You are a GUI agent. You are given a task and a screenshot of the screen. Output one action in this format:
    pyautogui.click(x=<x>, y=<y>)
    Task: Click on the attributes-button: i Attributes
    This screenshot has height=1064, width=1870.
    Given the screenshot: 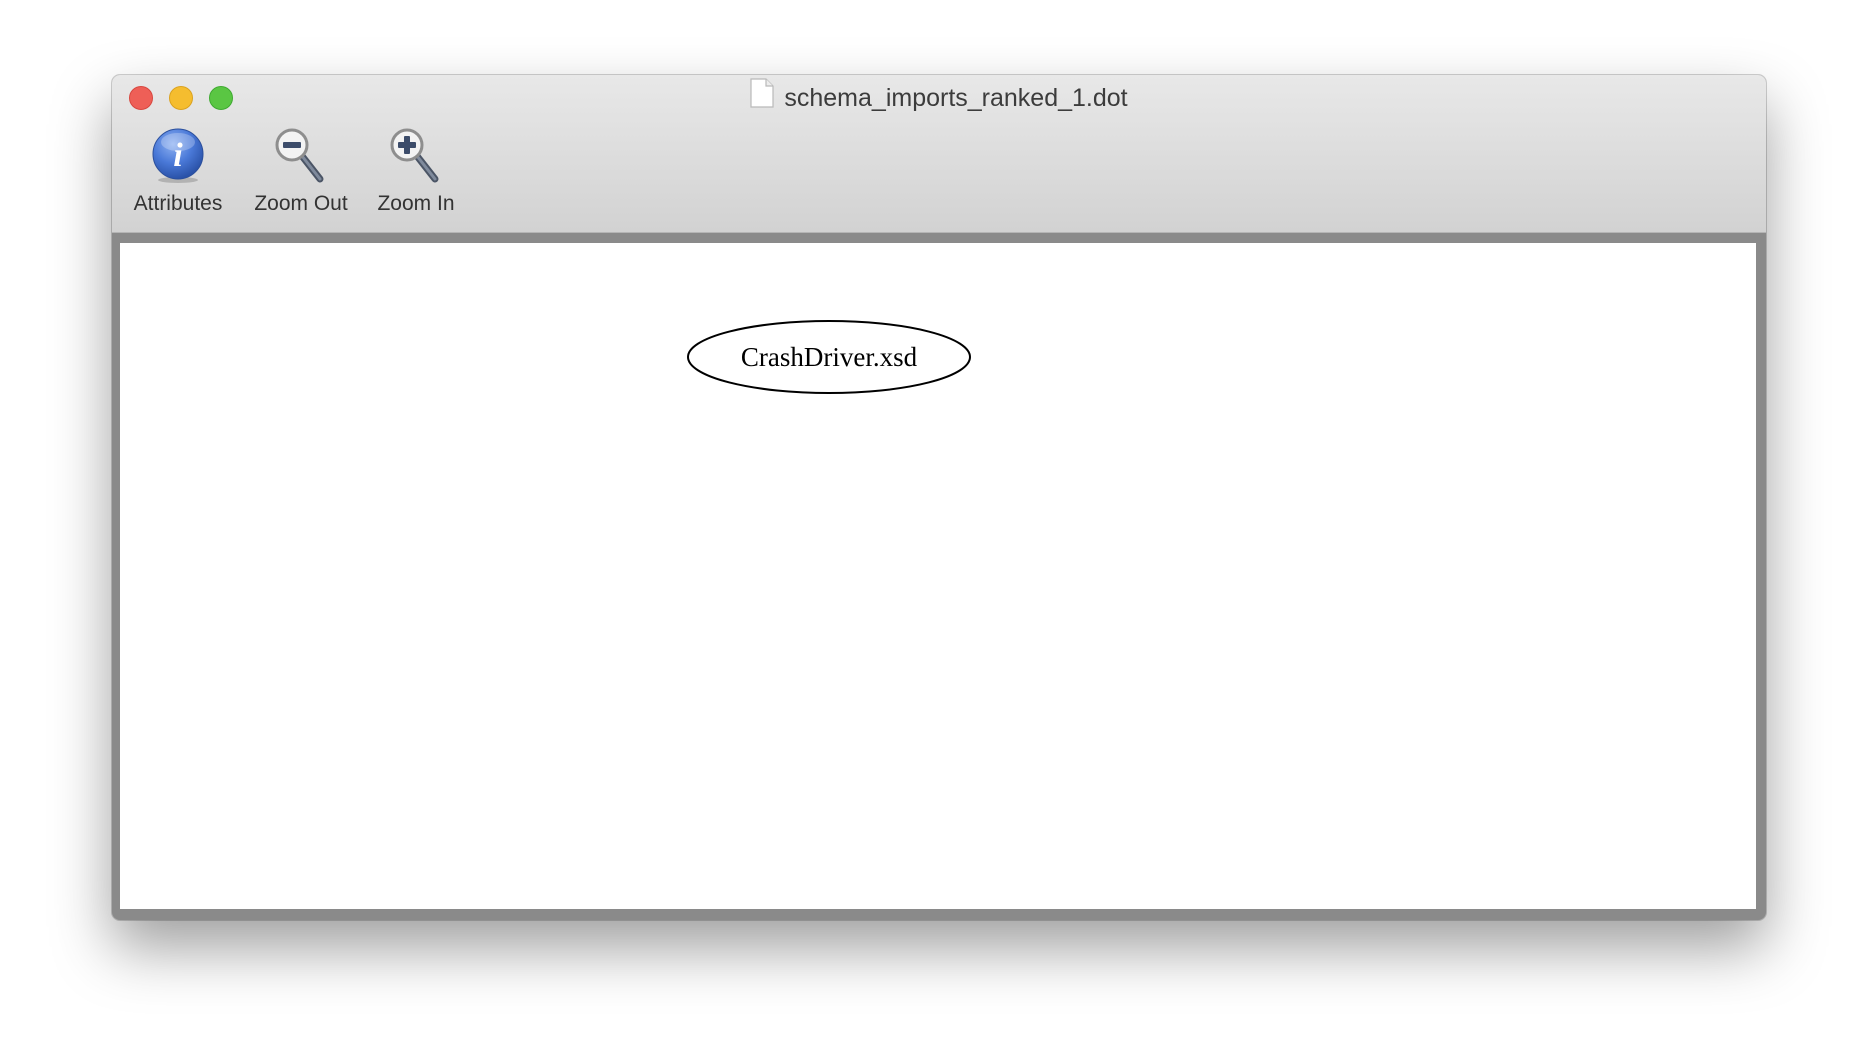 What is the action you would take?
    pyautogui.click(x=178, y=176)
    